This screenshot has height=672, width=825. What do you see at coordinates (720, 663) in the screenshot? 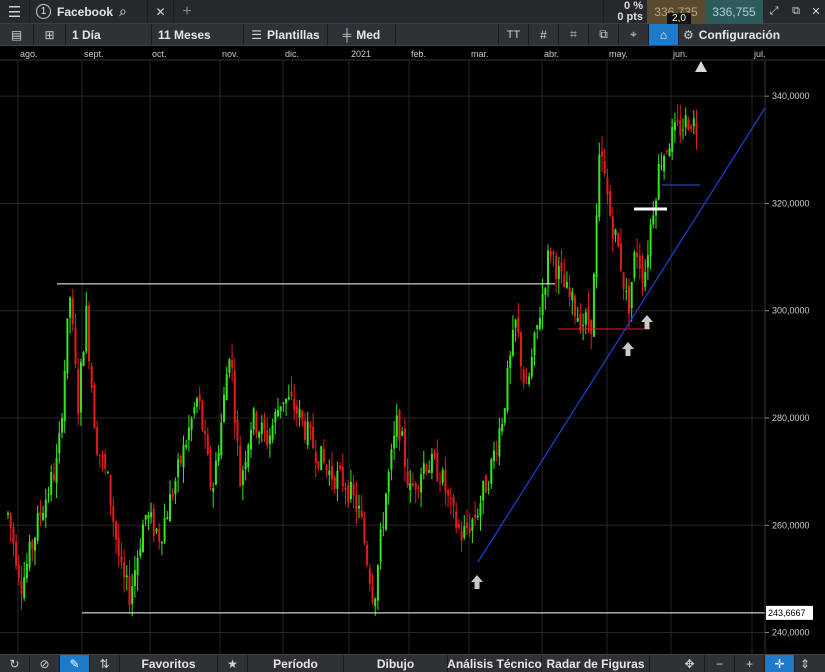
I see `zoom-out-icon: −` at bounding box center [720, 663].